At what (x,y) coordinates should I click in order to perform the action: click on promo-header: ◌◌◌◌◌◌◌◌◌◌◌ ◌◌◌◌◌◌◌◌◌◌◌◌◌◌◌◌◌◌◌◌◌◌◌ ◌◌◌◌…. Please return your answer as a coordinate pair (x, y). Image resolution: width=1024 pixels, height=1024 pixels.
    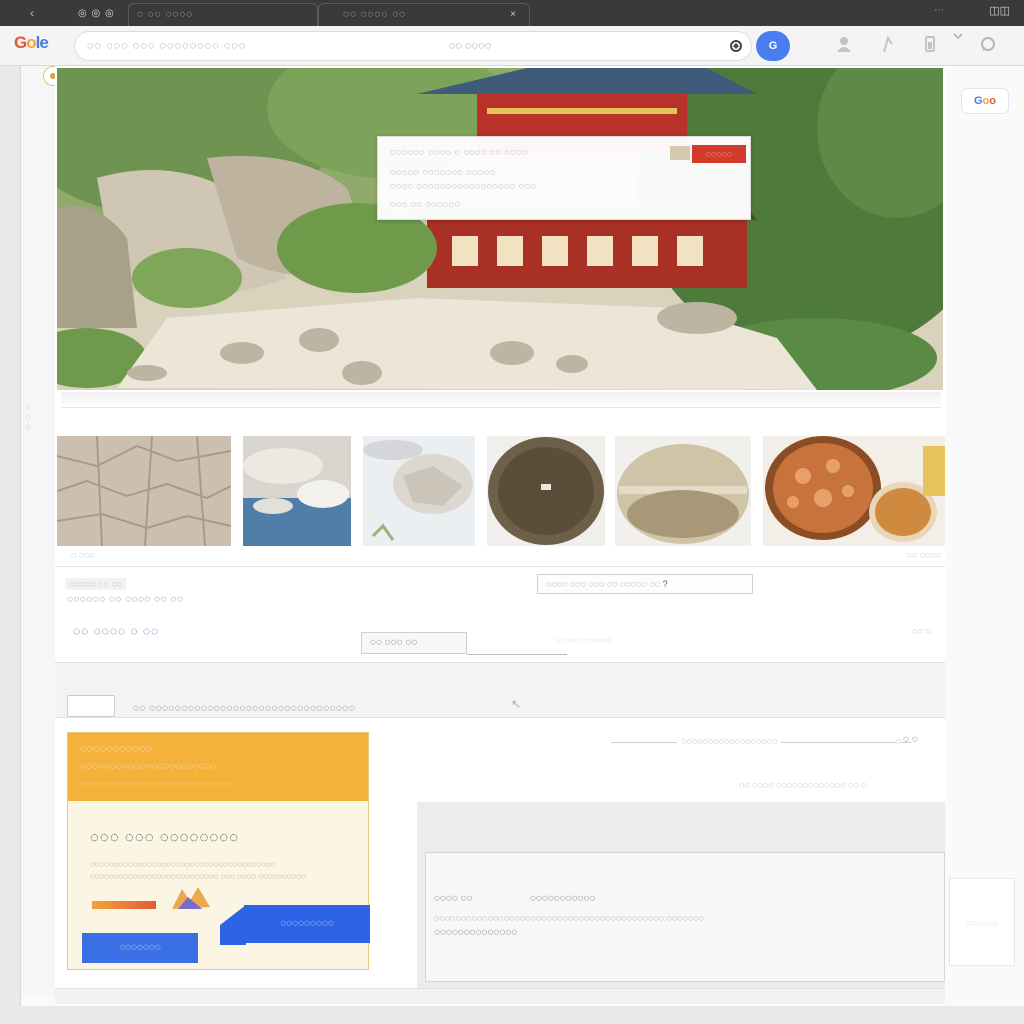
    Looking at the image, I should click on (218, 767).